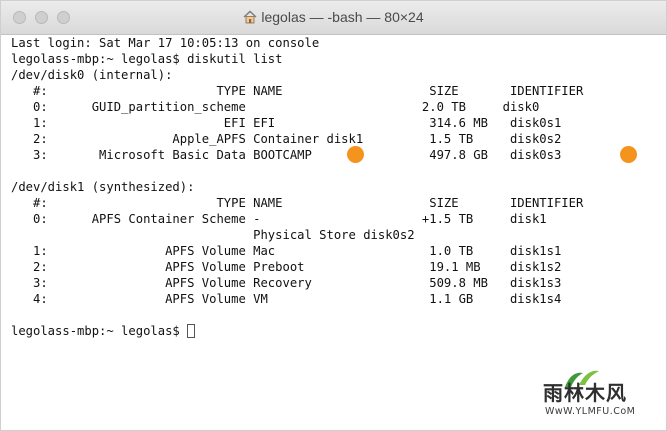 The width and height of the screenshot is (667, 431). What do you see at coordinates (286, 267) in the screenshot?
I see `terminal-line: 2: APFS Volume Preboot 19.1 MB disk1s2` at bounding box center [286, 267].